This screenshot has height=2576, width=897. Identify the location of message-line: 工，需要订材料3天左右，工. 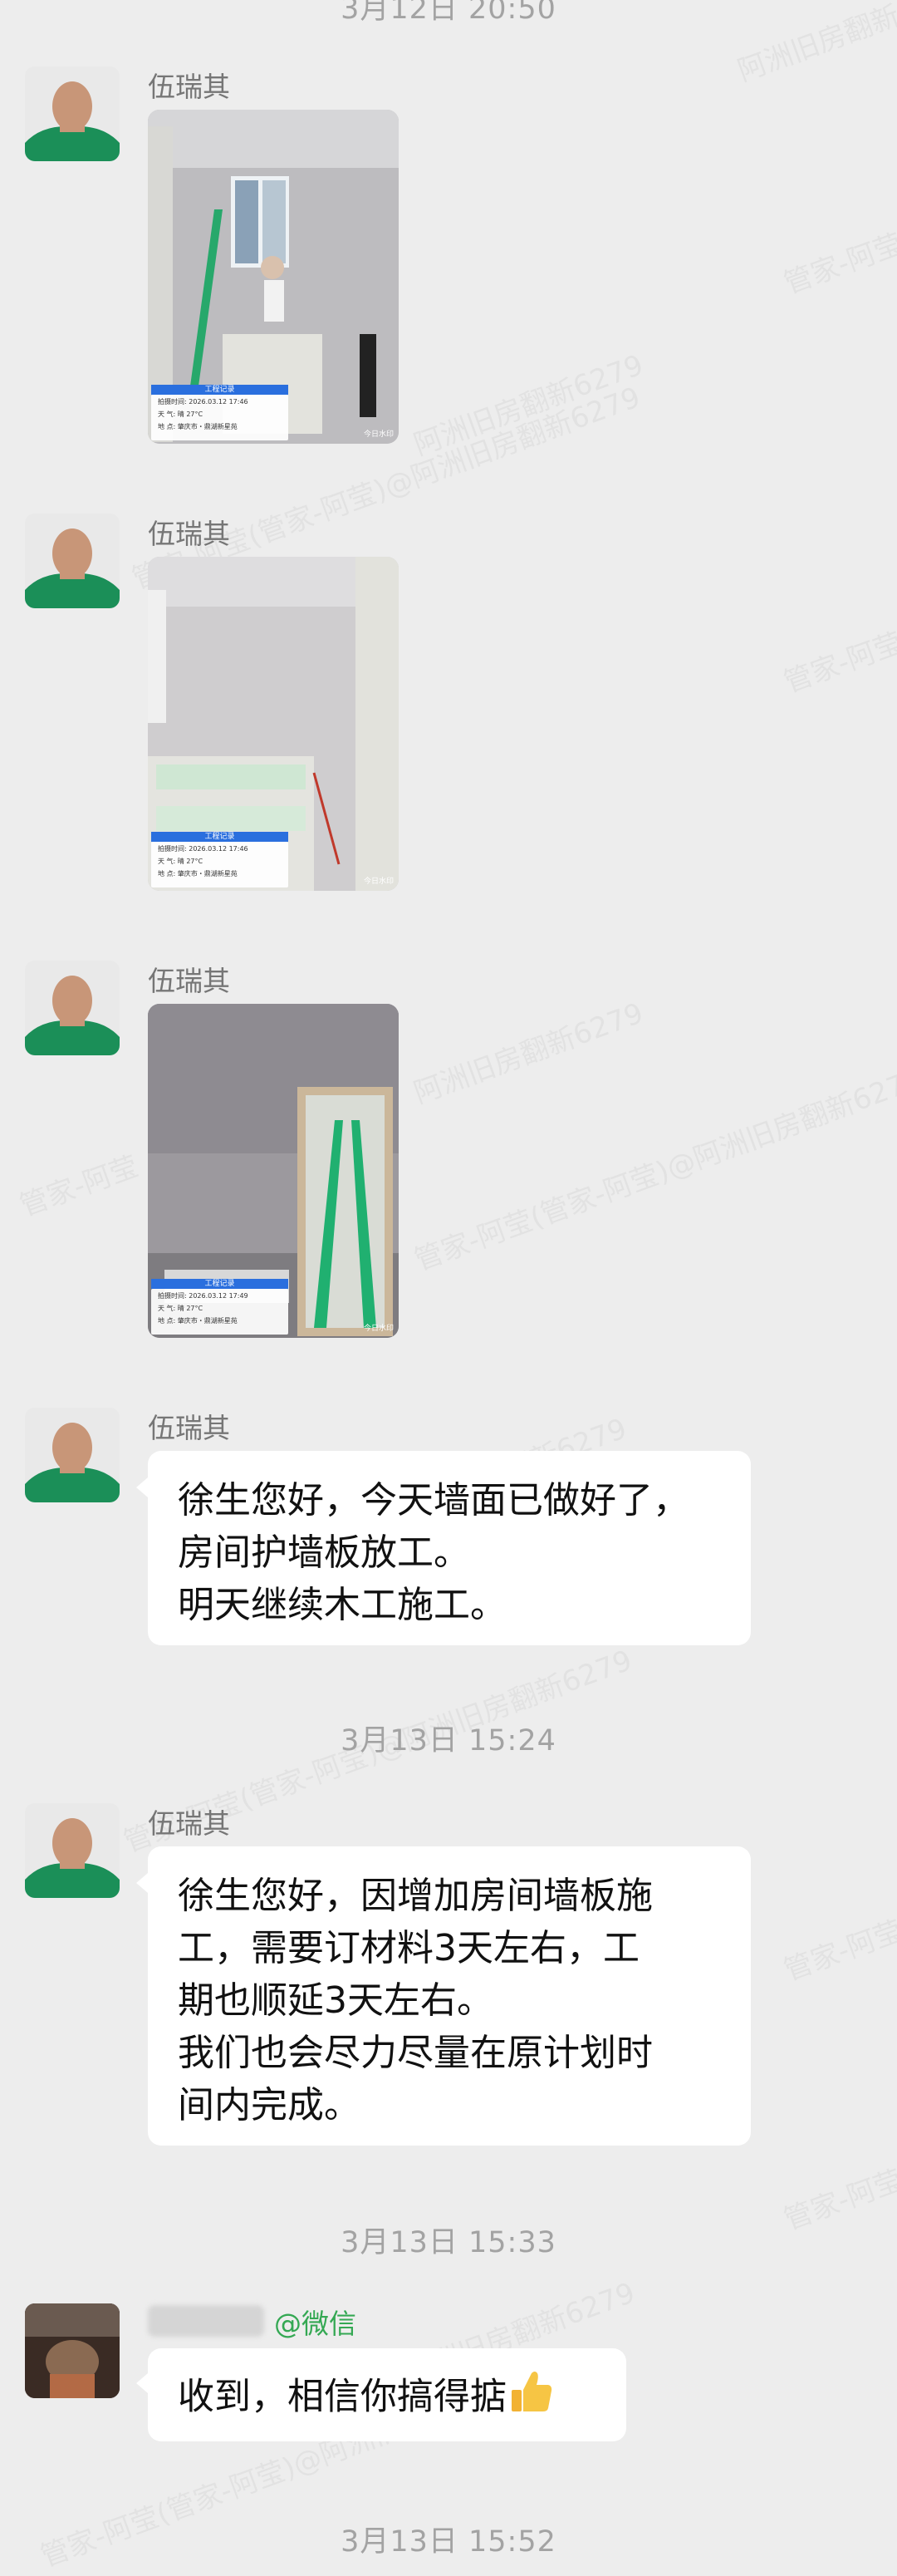
(409, 1948).